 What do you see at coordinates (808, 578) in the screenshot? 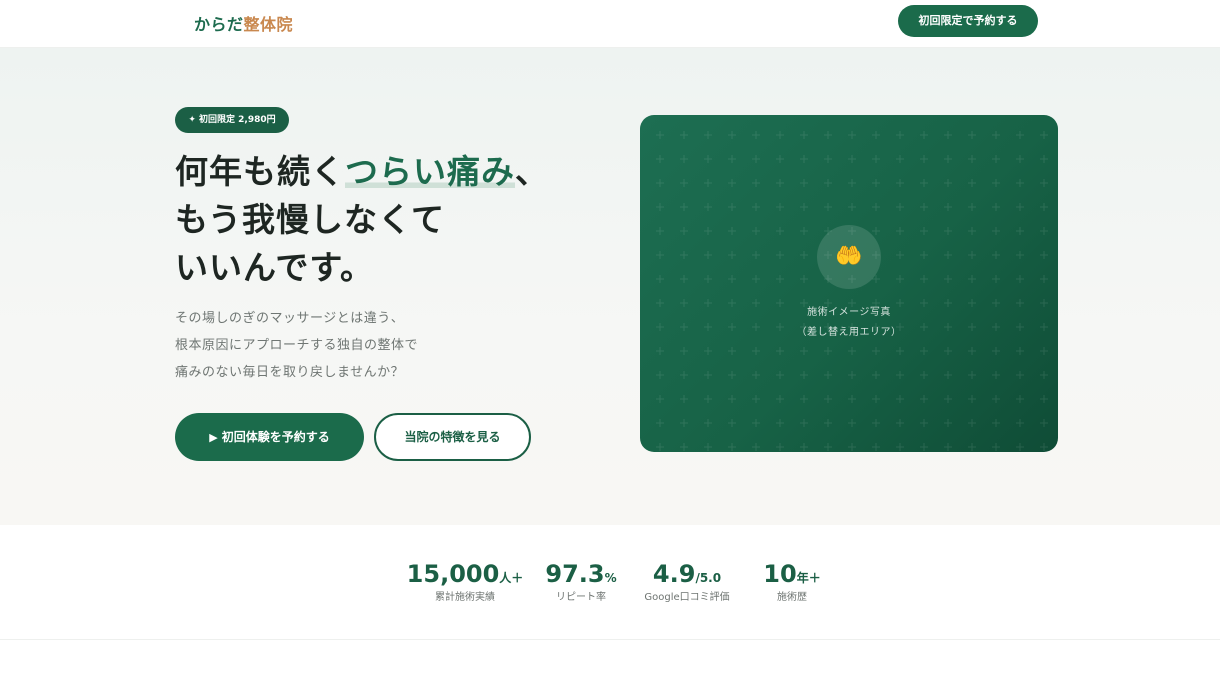
I see `stat-unit: 年＋` at bounding box center [808, 578].